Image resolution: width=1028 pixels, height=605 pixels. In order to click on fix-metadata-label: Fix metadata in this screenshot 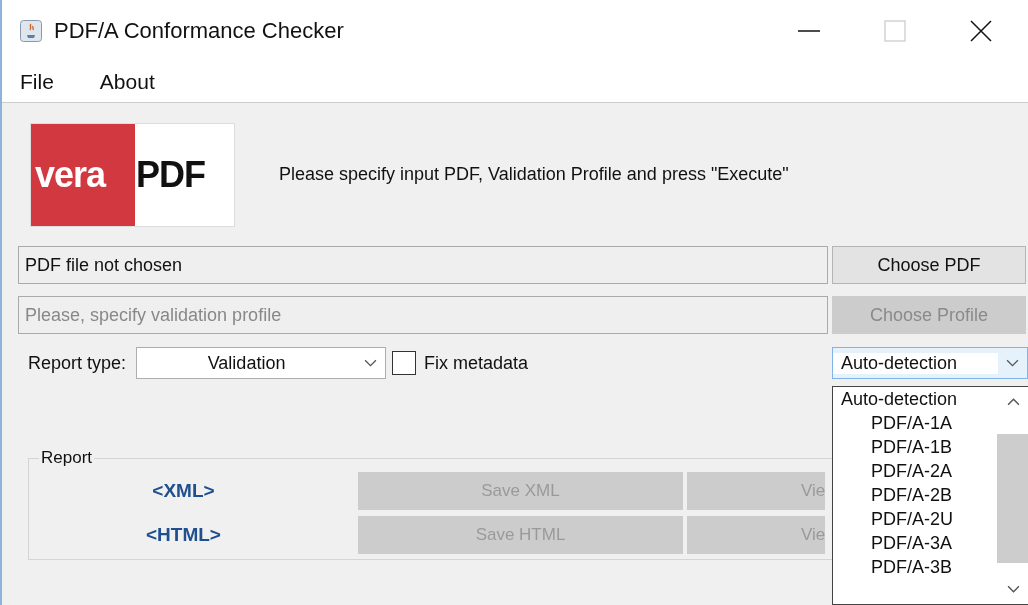, I will do `click(476, 363)`.